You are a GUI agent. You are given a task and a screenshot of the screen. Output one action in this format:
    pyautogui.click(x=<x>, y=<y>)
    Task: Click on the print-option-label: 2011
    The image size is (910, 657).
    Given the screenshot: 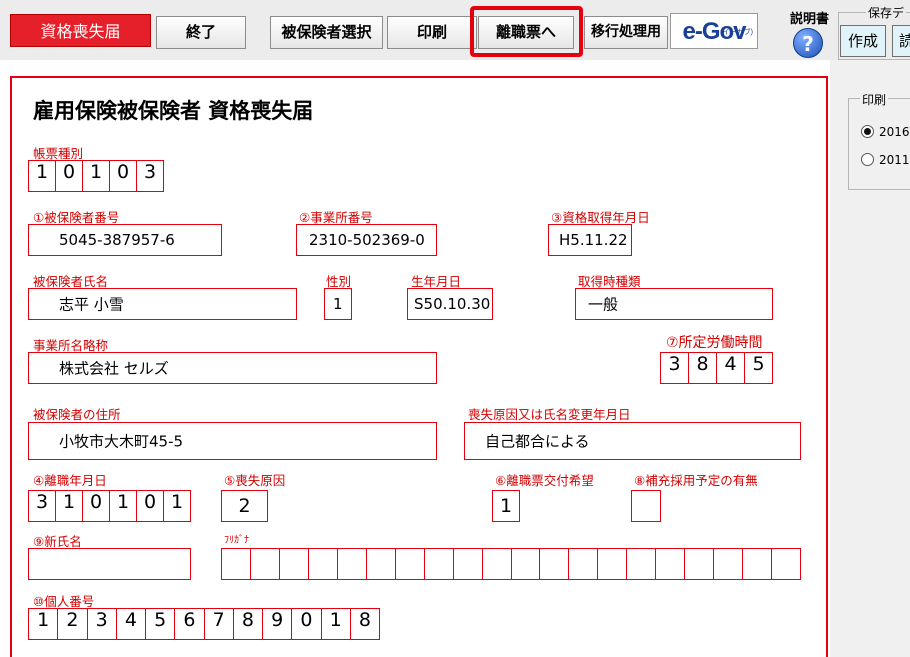 What is the action you would take?
    pyautogui.click(x=894, y=160)
    